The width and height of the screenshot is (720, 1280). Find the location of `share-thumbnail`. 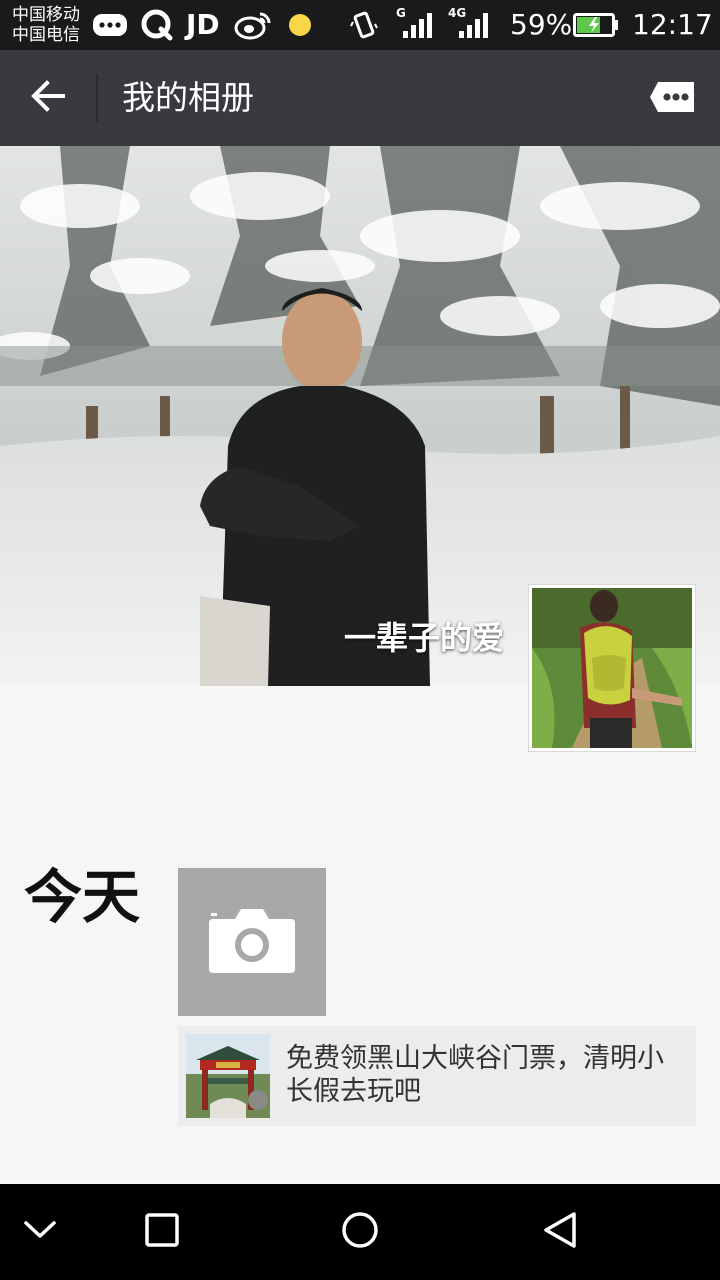

share-thumbnail is located at coordinates (228, 1076).